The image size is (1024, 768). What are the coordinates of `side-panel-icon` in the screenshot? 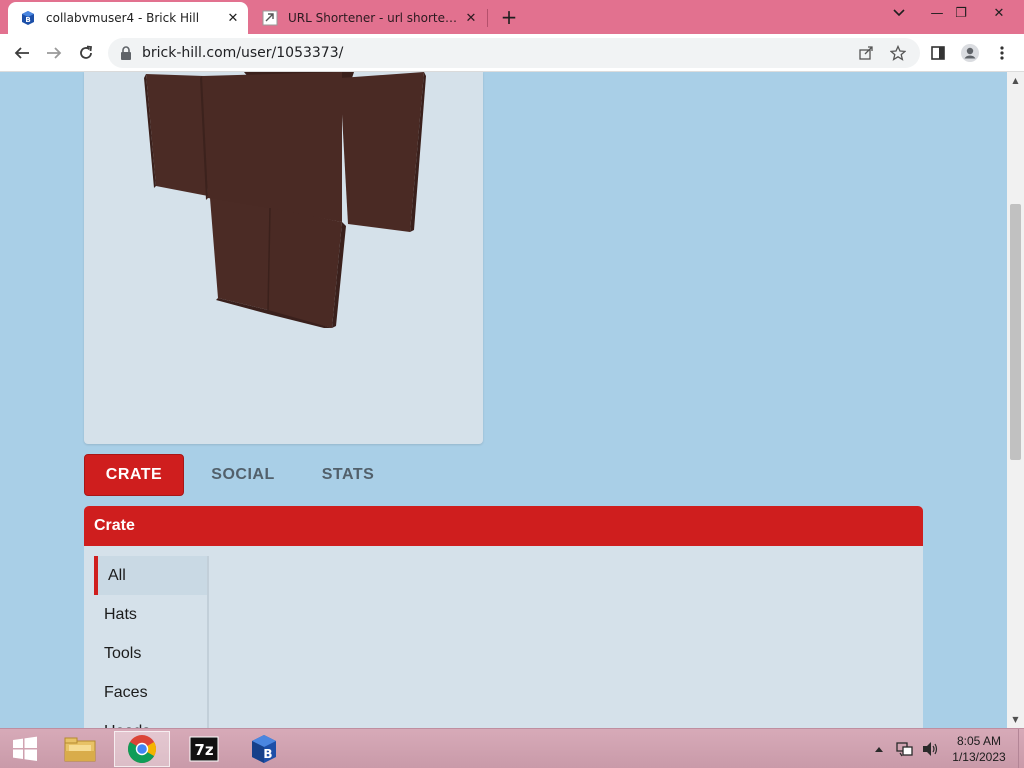 It's located at (938, 53).